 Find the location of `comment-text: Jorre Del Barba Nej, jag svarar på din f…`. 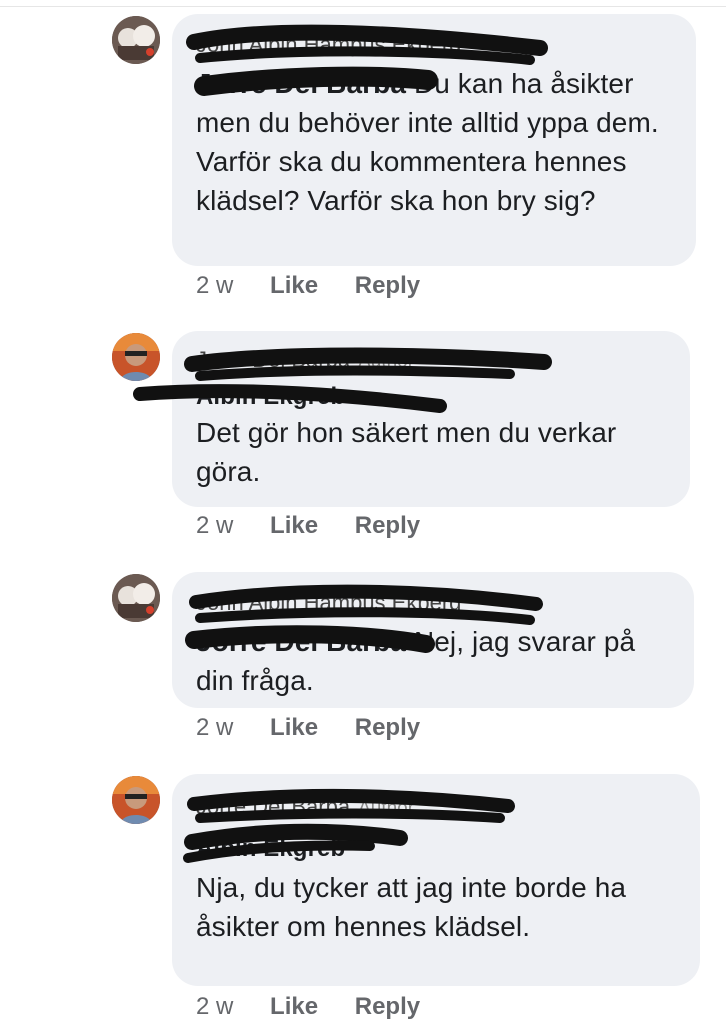

comment-text: Jorre Del Barba Nej, jag svarar på din f… is located at coordinates (416, 661).